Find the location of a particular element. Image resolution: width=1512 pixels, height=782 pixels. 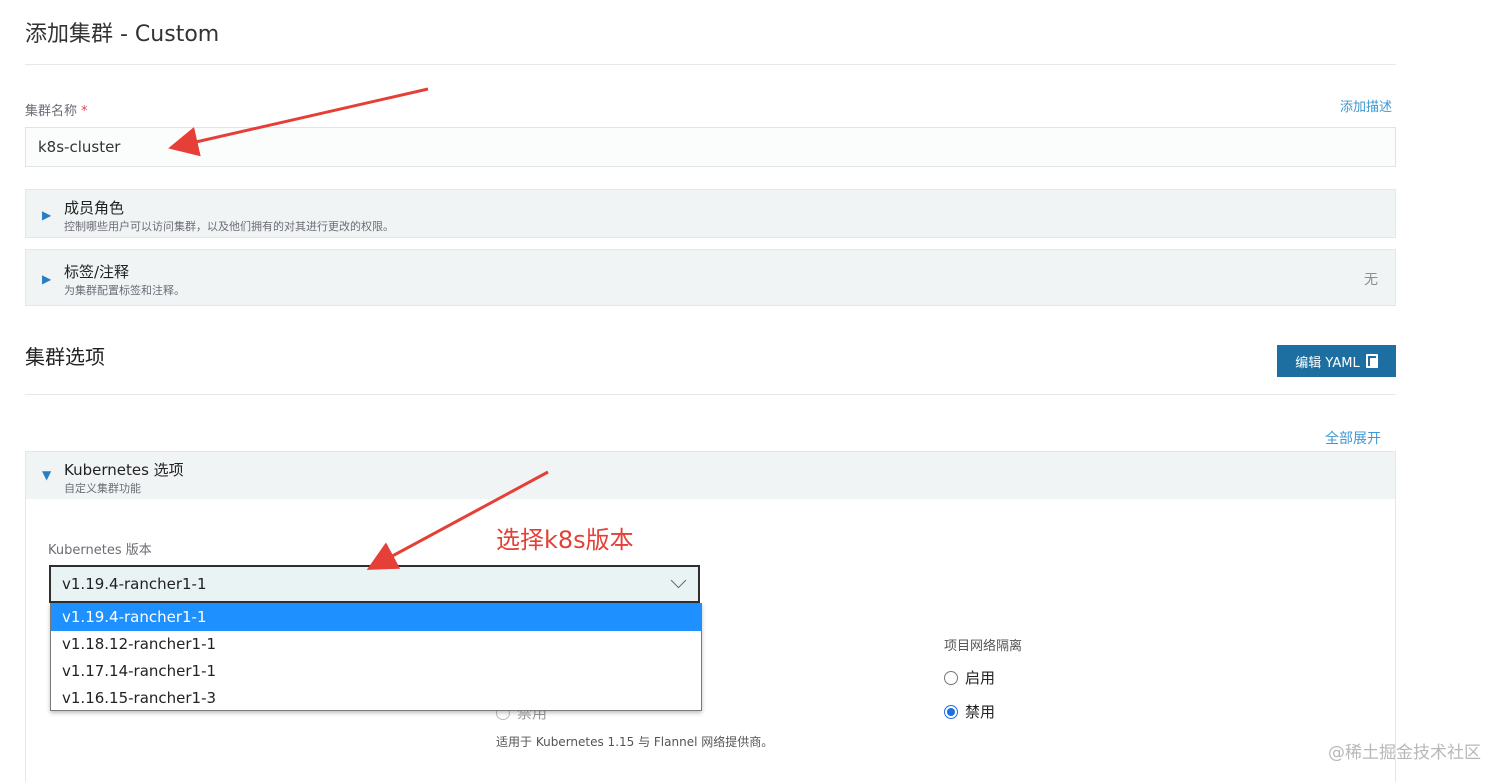

version-option: v1.18.12-rancher1-1 is located at coordinates (376, 644).